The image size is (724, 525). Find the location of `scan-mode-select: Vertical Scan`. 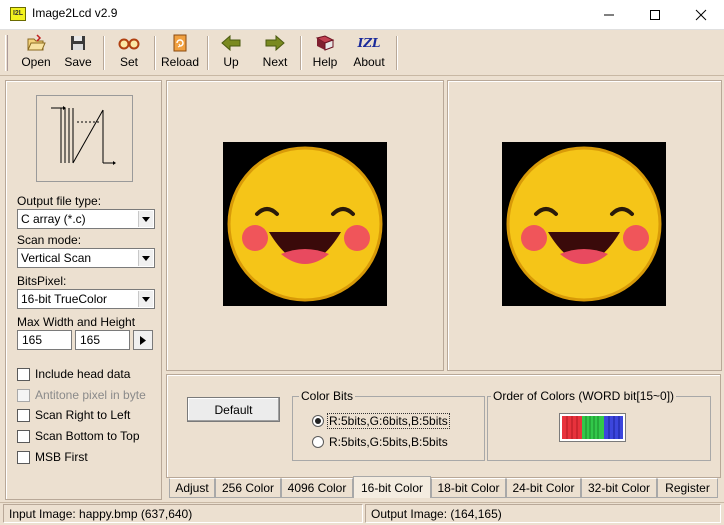

scan-mode-select: Vertical Scan is located at coordinates (86, 258).